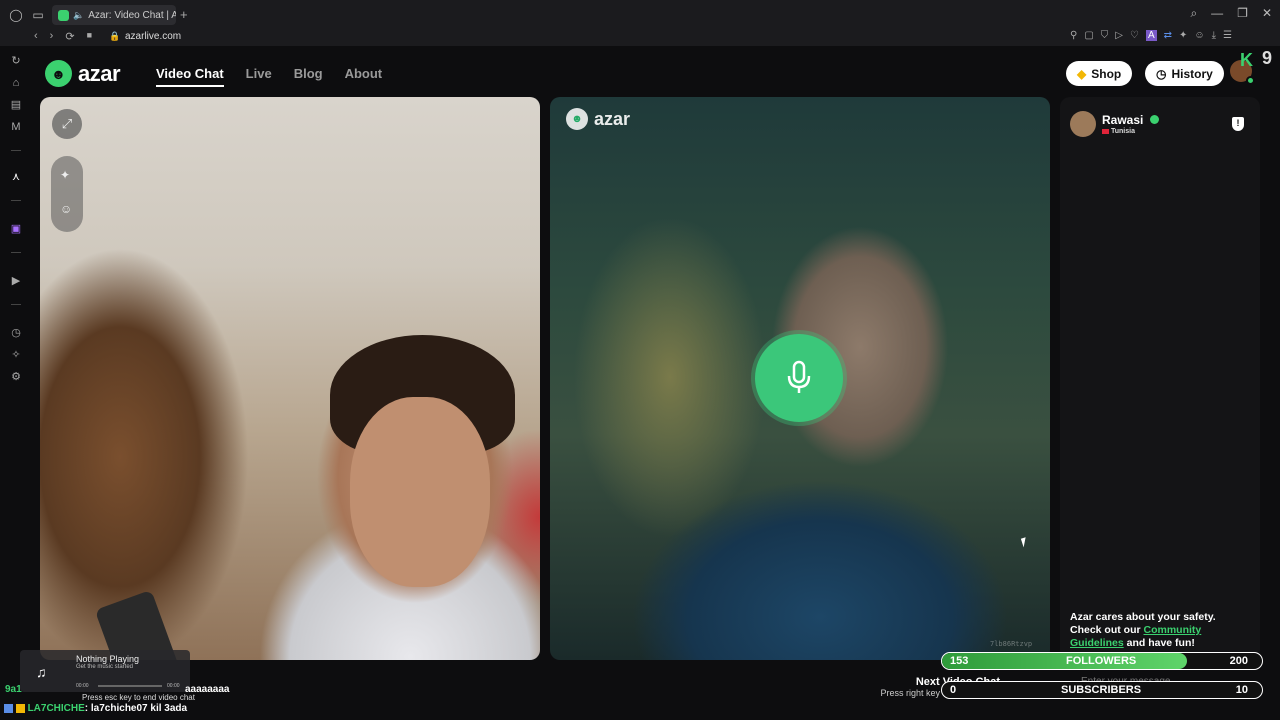 This screenshot has height=720, width=1280. Describe the element at coordinates (1011, 644) in the screenshot. I see `session-code: 7lb86Rtzvp` at that location.